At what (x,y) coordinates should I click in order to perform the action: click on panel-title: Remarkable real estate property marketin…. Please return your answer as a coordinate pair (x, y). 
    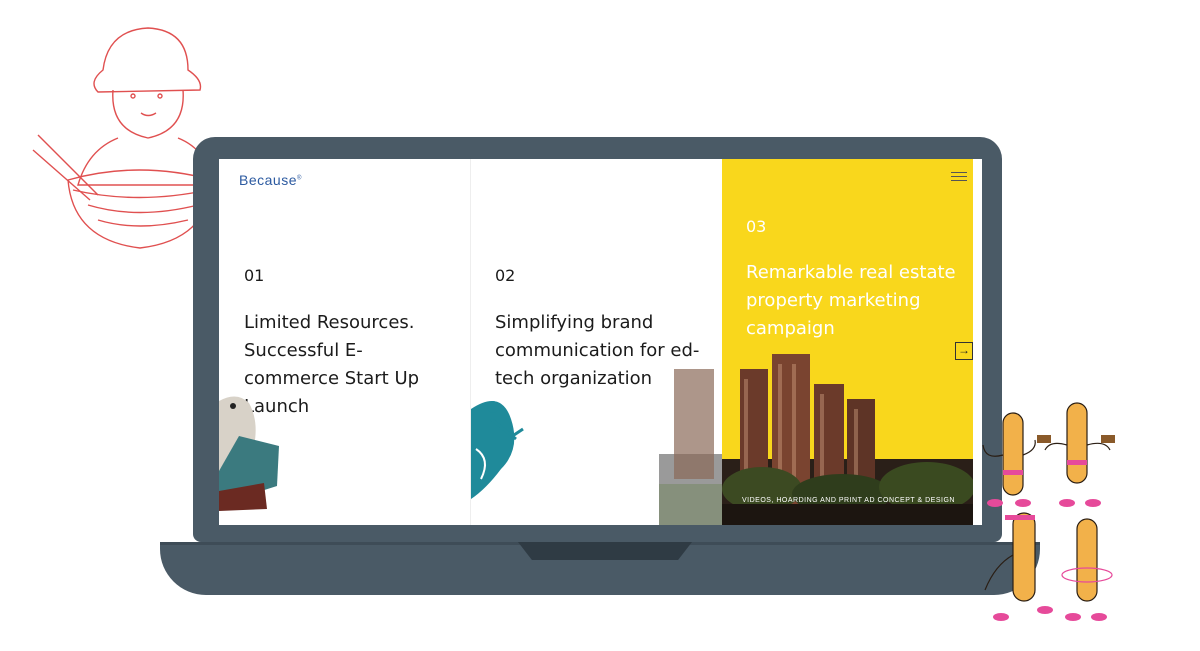
    Looking at the image, I should click on (851, 300).